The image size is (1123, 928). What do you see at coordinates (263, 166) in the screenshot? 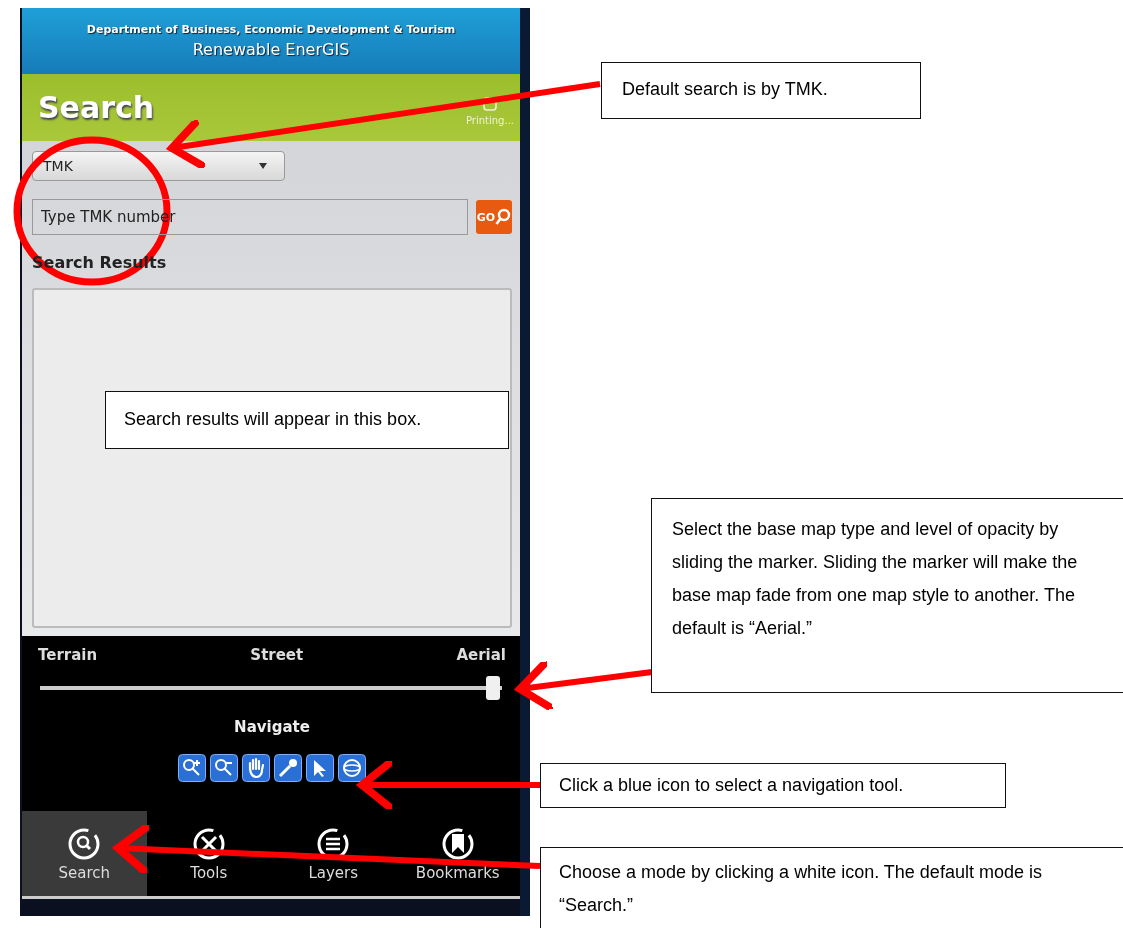
I see `caret-icon` at bounding box center [263, 166].